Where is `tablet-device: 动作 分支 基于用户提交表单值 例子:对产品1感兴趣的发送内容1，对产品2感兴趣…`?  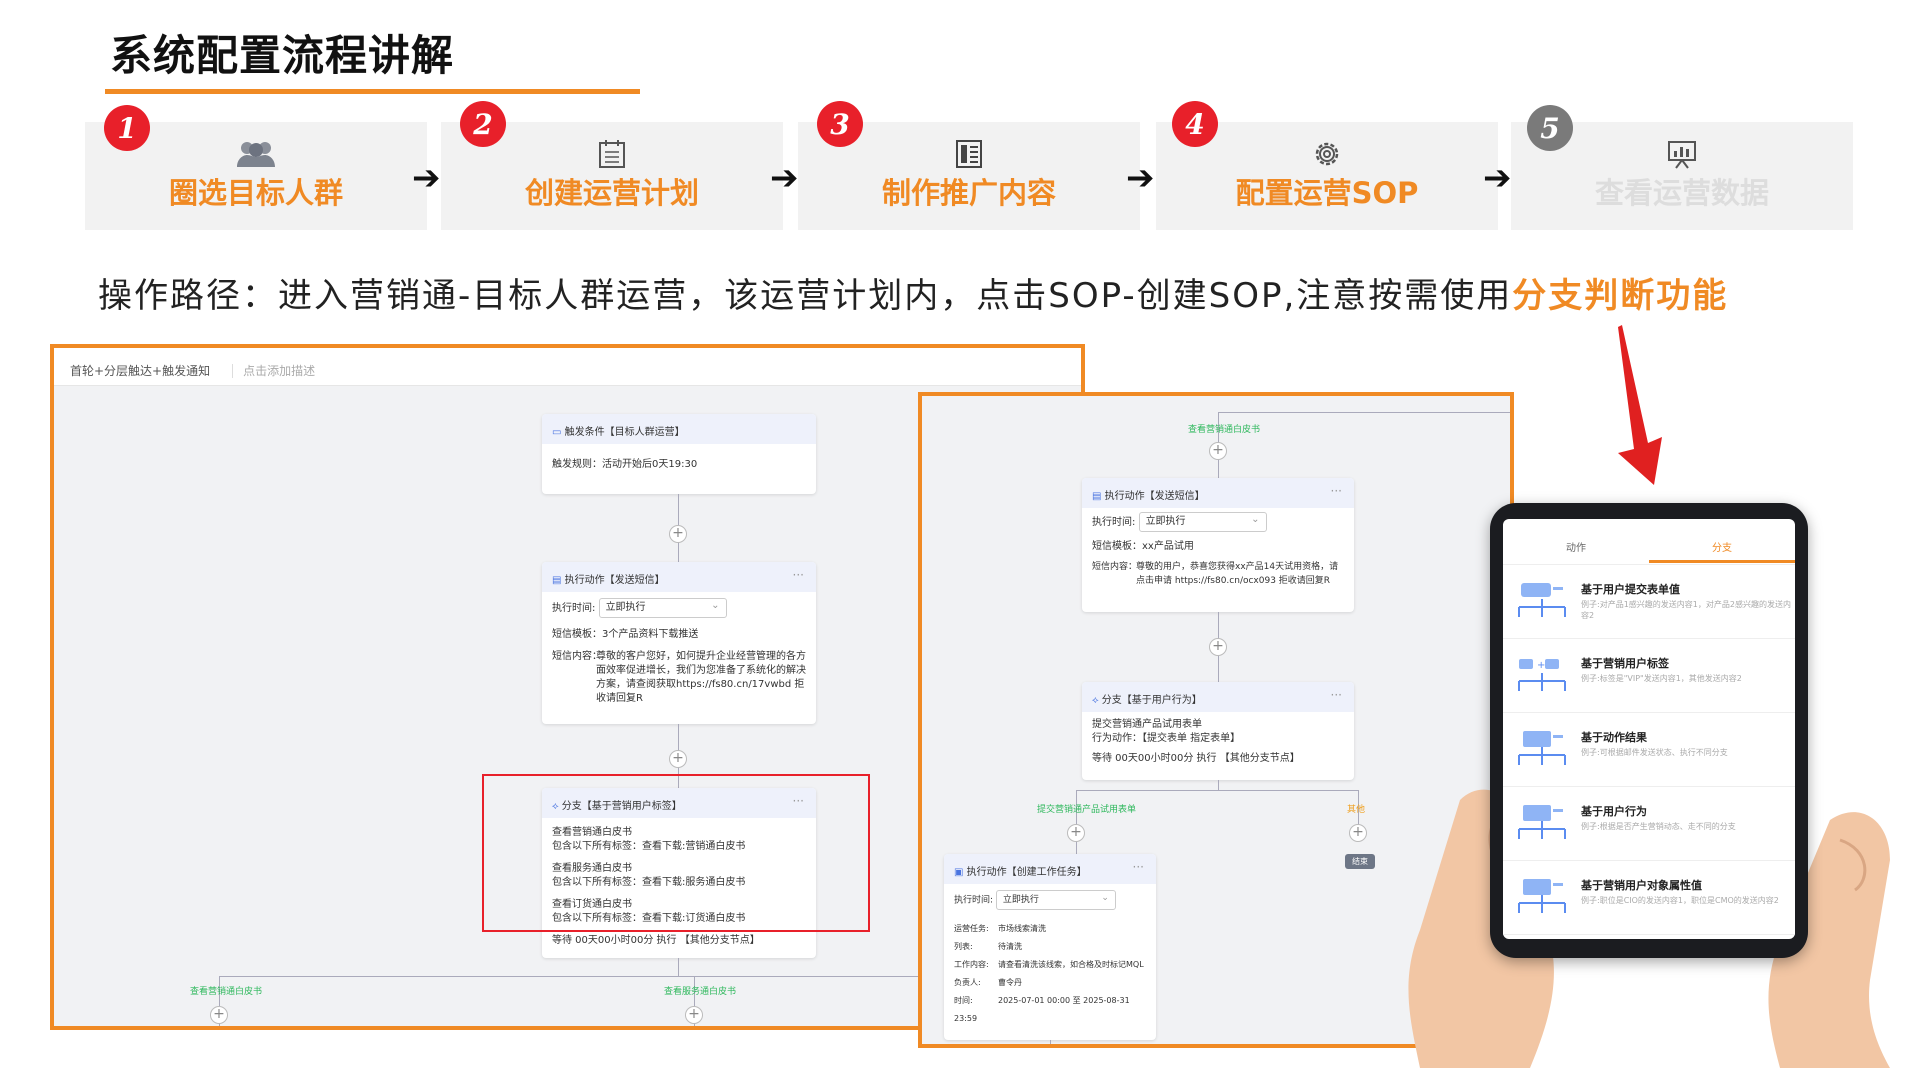 tablet-device: 动作 分支 基于用户提交表单值 例子:对产品1感兴趣的发送内容1，对产品2感兴趣… is located at coordinates (1649, 730).